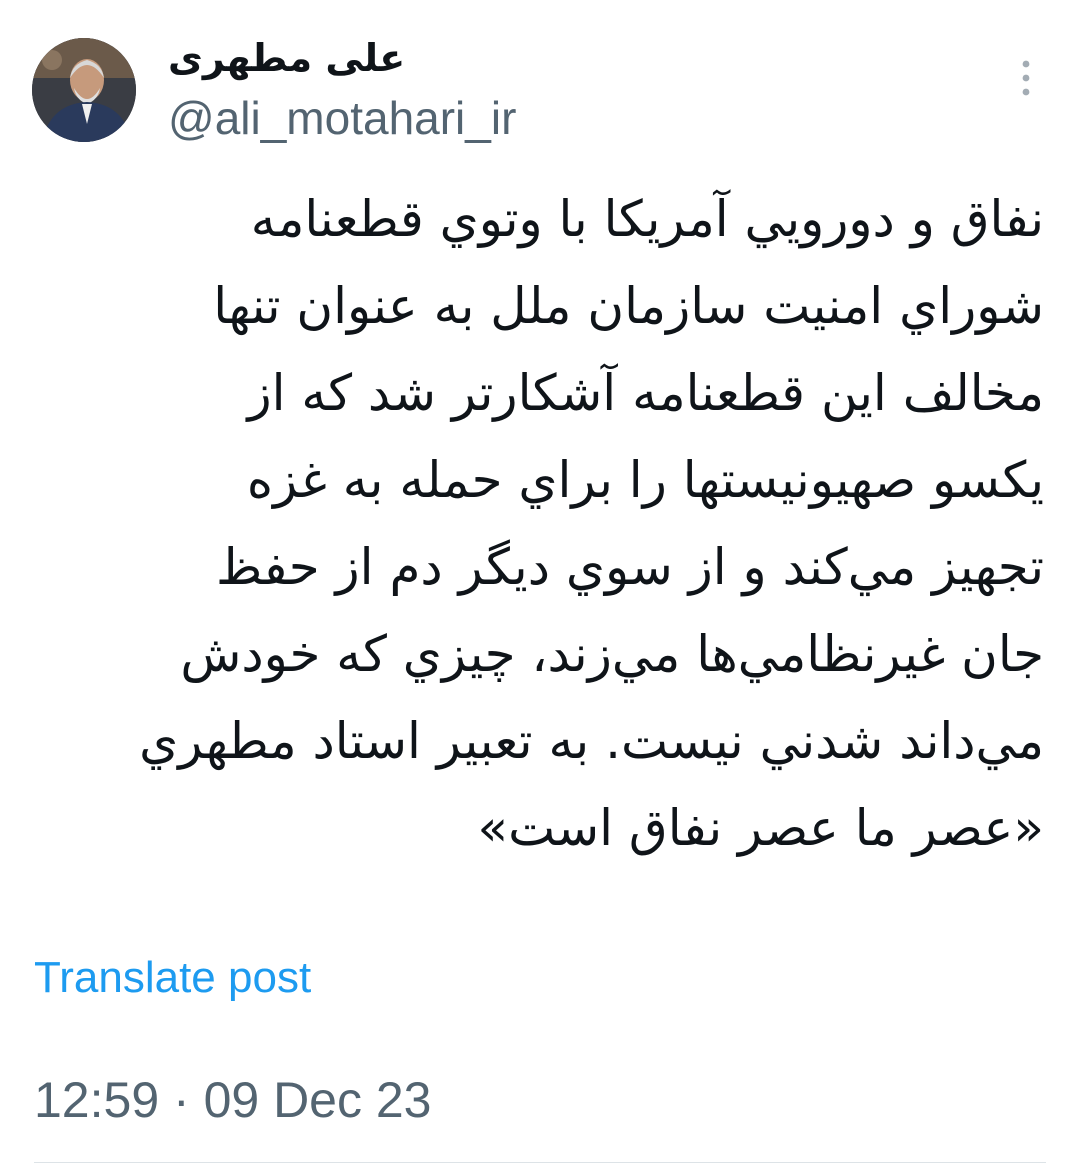  What do you see at coordinates (540, 1162) in the screenshot?
I see `divider` at bounding box center [540, 1162].